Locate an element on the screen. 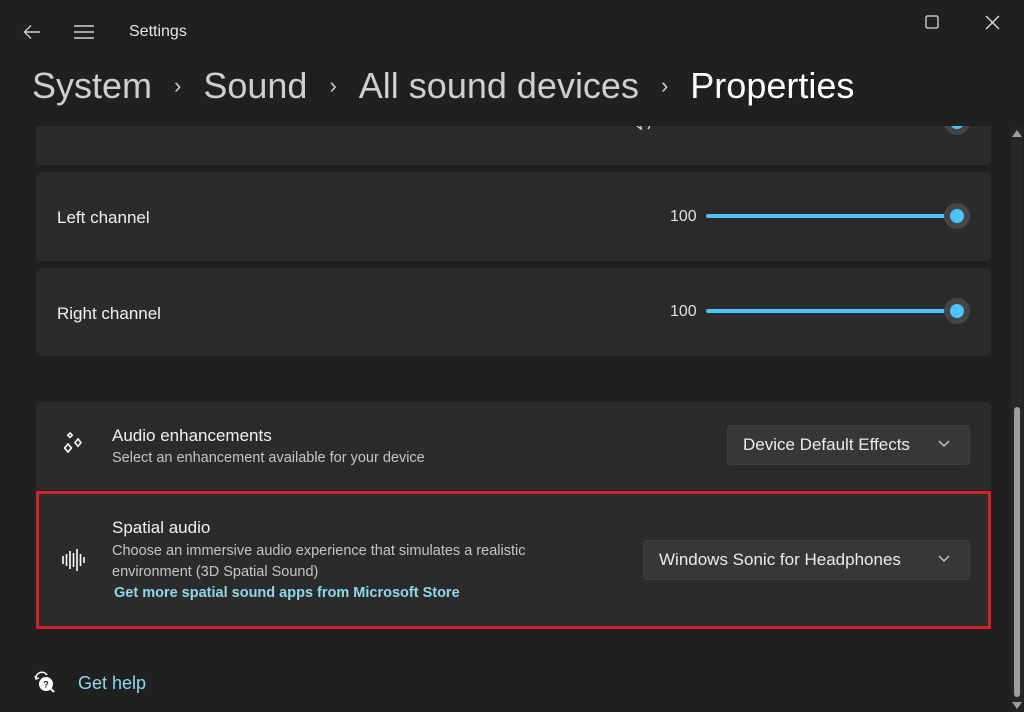 This screenshot has width=1024, height=712. breadcrumb-system: System is located at coordinates (92, 86).